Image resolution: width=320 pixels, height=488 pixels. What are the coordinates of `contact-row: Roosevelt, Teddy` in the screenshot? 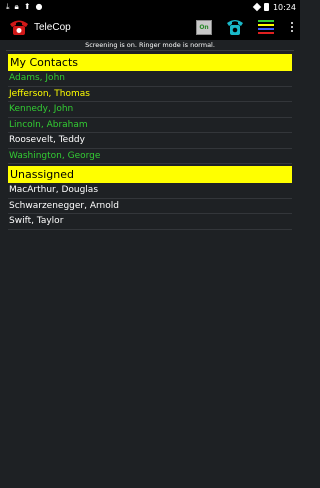 It's located at (150, 141).